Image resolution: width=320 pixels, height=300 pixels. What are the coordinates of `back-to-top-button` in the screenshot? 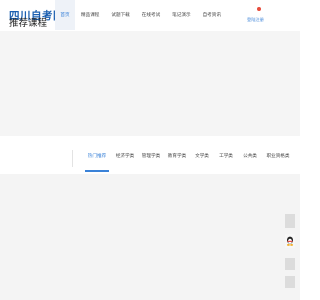 It's located at (290, 282).